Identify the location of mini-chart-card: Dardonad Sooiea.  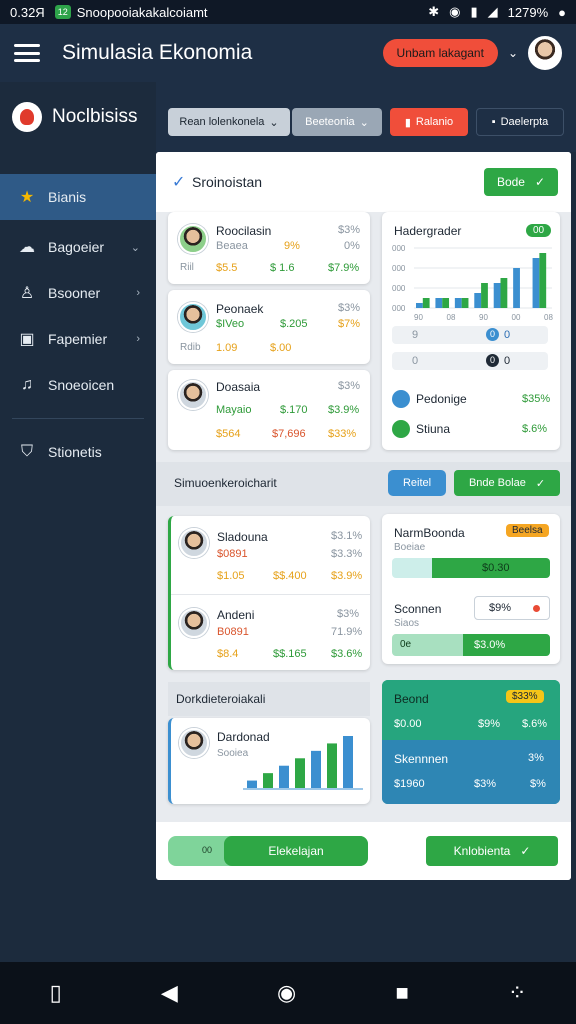
(269, 761).